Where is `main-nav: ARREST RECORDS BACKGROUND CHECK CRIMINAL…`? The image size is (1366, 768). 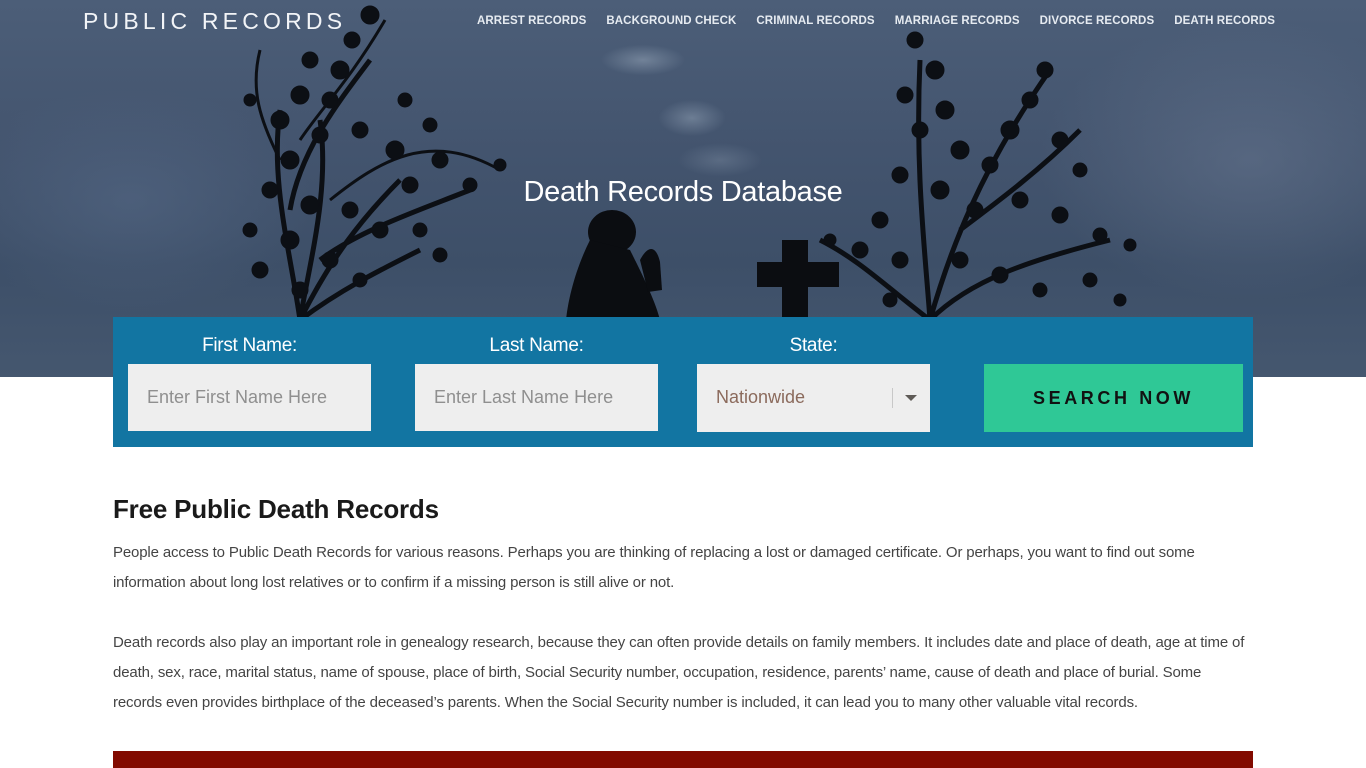
main-nav: ARREST RECORDS BACKGROUND CHECK CRIMINAL… is located at coordinates (871, 21).